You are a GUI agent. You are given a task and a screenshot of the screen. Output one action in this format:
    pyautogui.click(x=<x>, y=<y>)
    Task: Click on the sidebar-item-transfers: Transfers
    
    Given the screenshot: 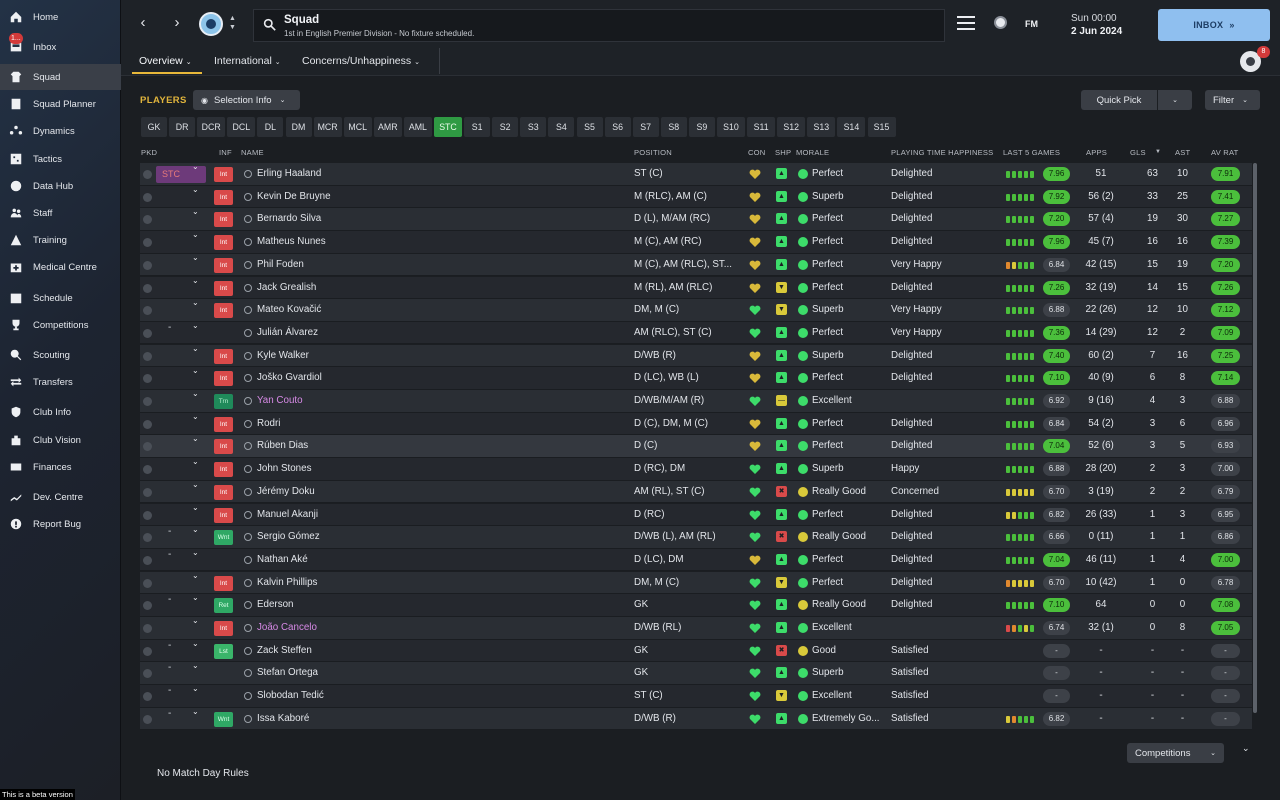 What is the action you would take?
    pyautogui.click(x=60, y=382)
    